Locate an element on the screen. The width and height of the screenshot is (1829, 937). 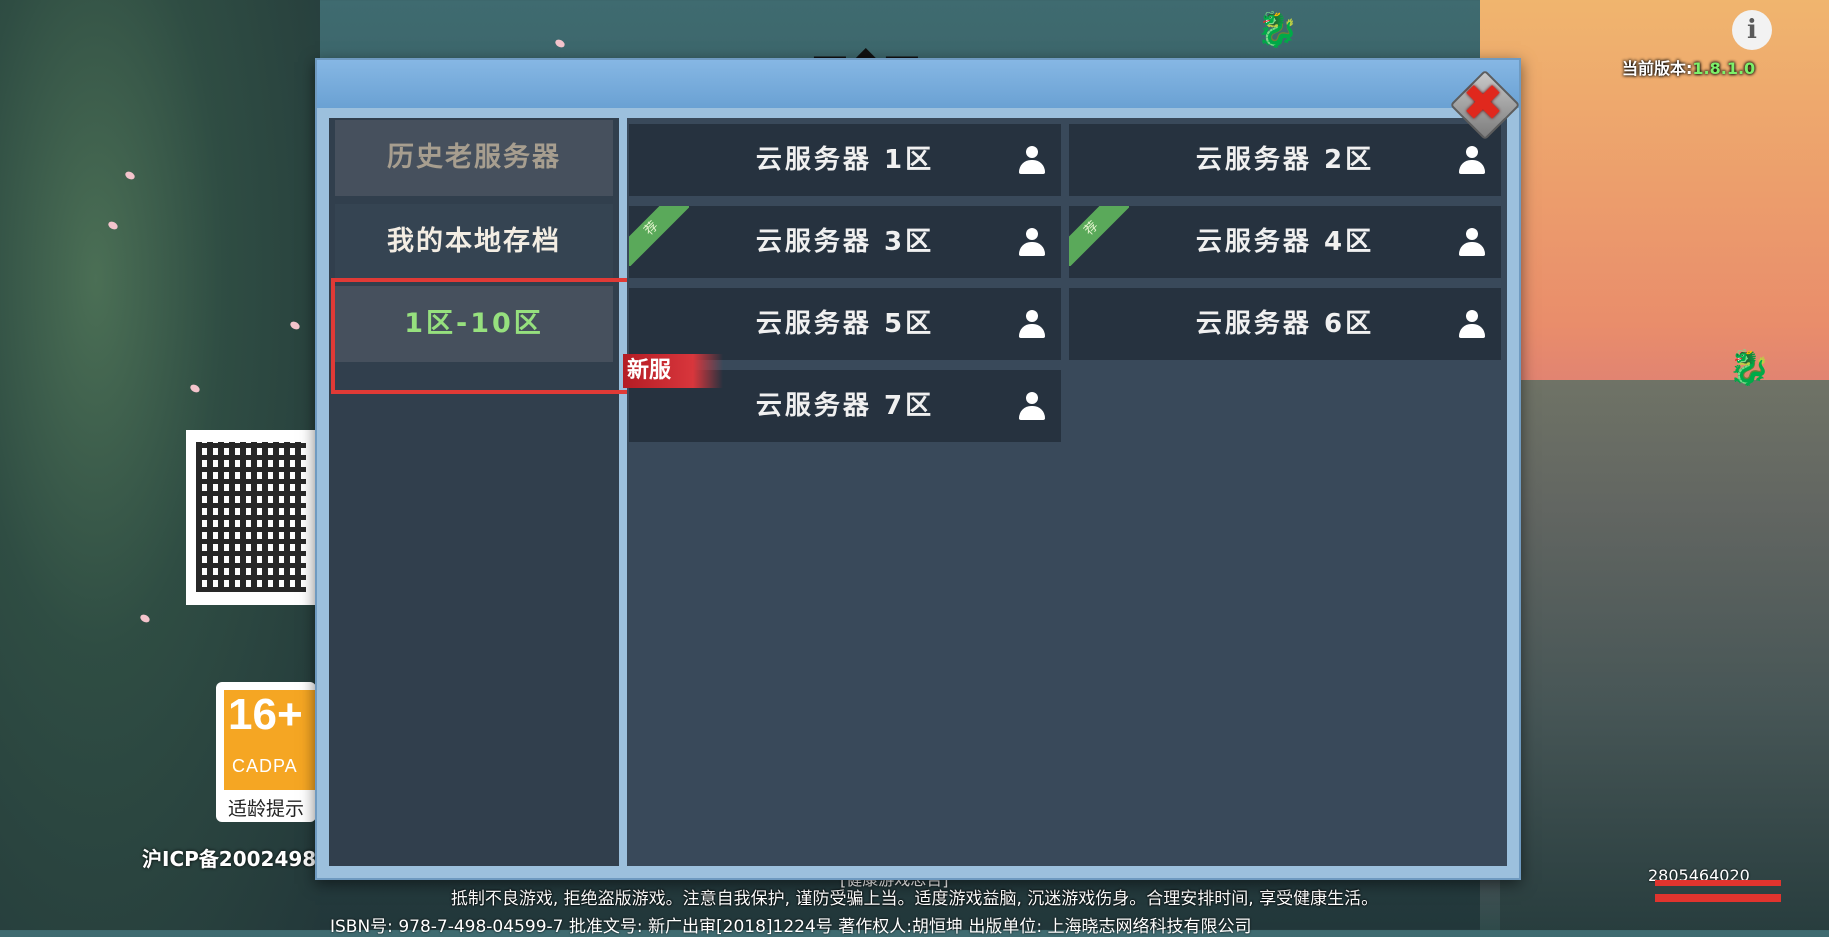
petal-decoration is located at coordinates (560, 43).